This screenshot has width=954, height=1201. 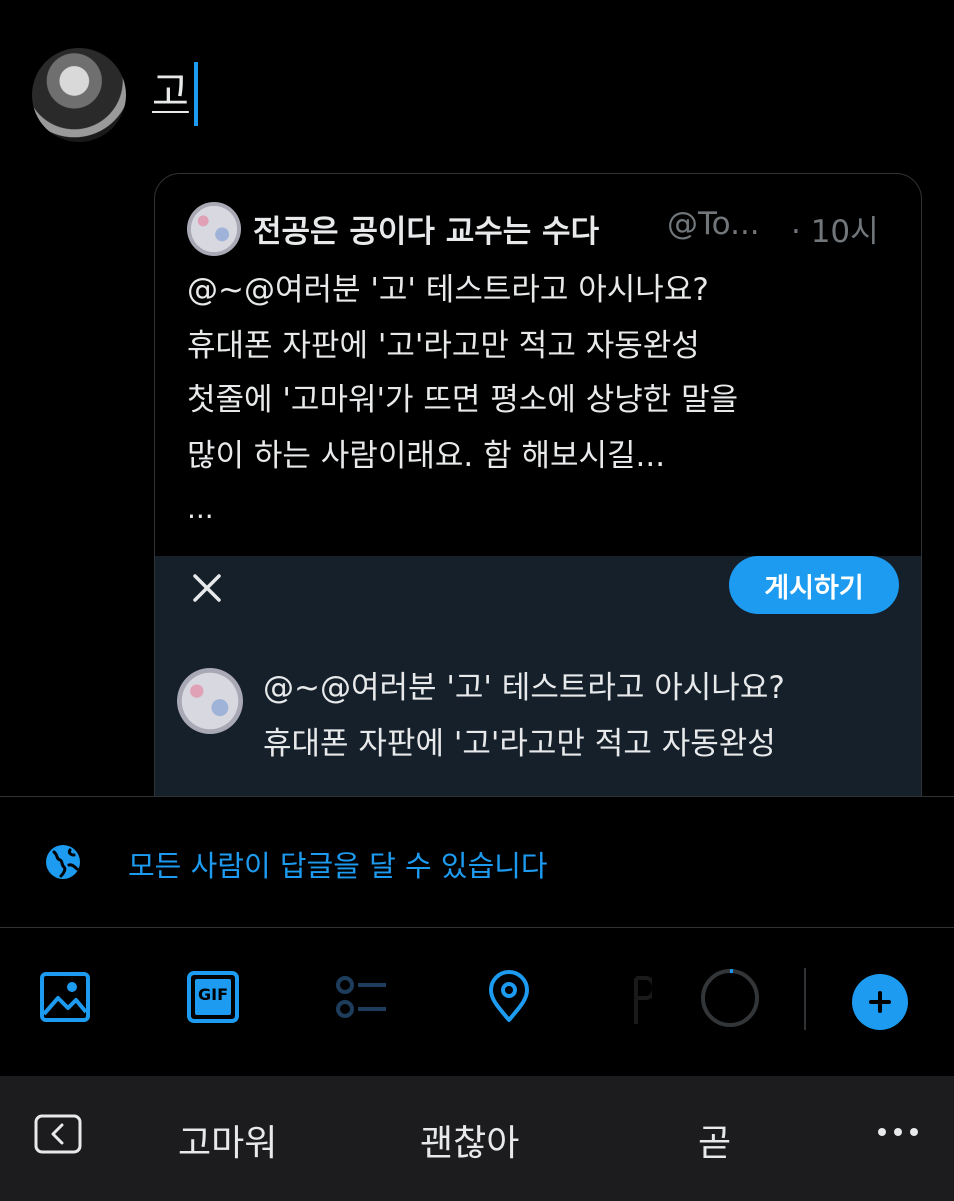 What do you see at coordinates (524, 688) in the screenshot?
I see `overlay-tweet-line: @~@여러분 '고' 테스트라고 아시나요?` at bounding box center [524, 688].